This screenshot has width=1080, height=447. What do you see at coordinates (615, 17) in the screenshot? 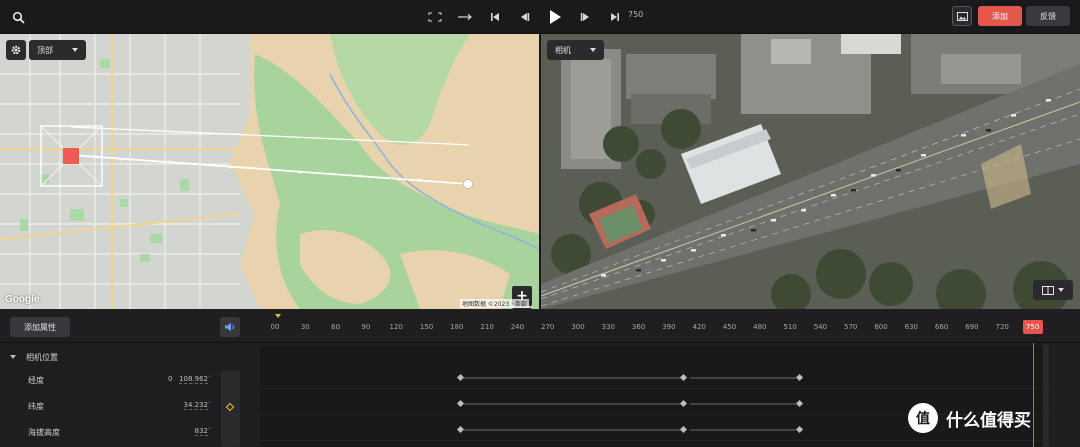
I see `skip-to-end-icon` at bounding box center [615, 17].